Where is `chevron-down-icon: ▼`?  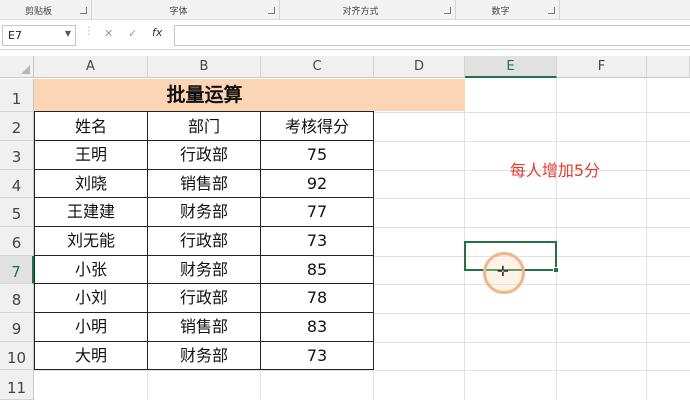
chevron-down-icon: ▼ is located at coordinates (68, 33).